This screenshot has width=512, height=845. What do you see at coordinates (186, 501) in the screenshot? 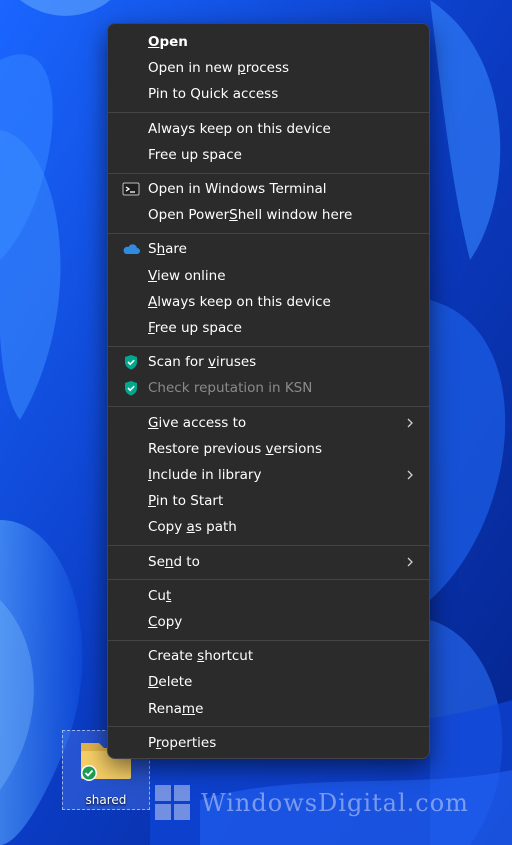
I see `menu-item-label: Pin to Start` at bounding box center [186, 501].